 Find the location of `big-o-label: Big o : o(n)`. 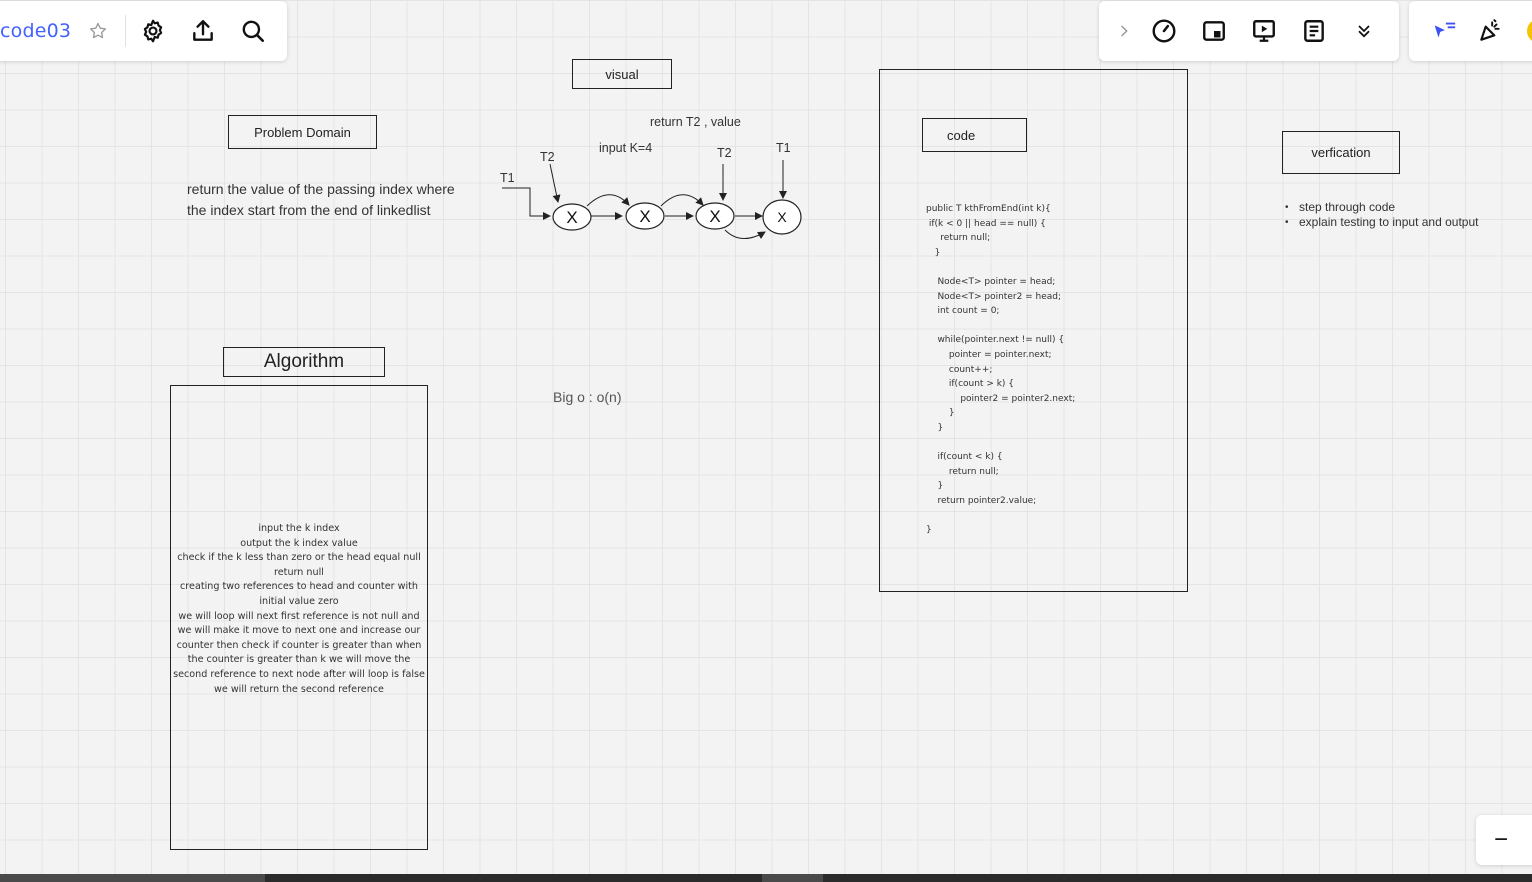

big-o-label: Big o : o(n) is located at coordinates (587, 397).